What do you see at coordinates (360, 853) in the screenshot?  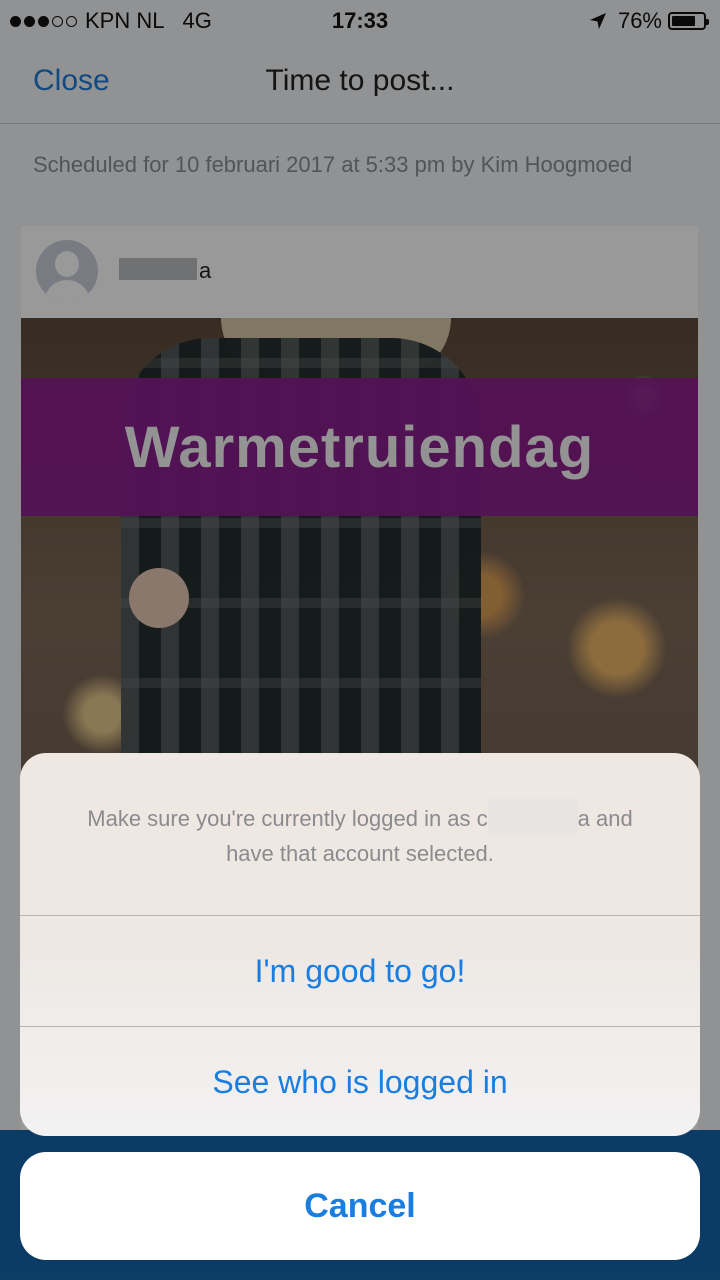 I see `message-line2: have that account selected.` at bounding box center [360, 853].